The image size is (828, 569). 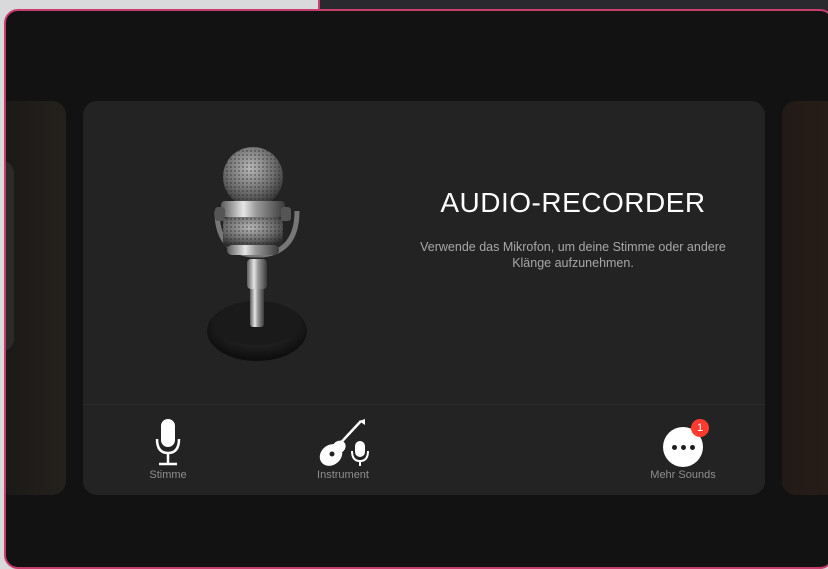 What do you see at coordinates (424, 404) in the screenshot?
I see `divider` at bounding box center [424, 404].